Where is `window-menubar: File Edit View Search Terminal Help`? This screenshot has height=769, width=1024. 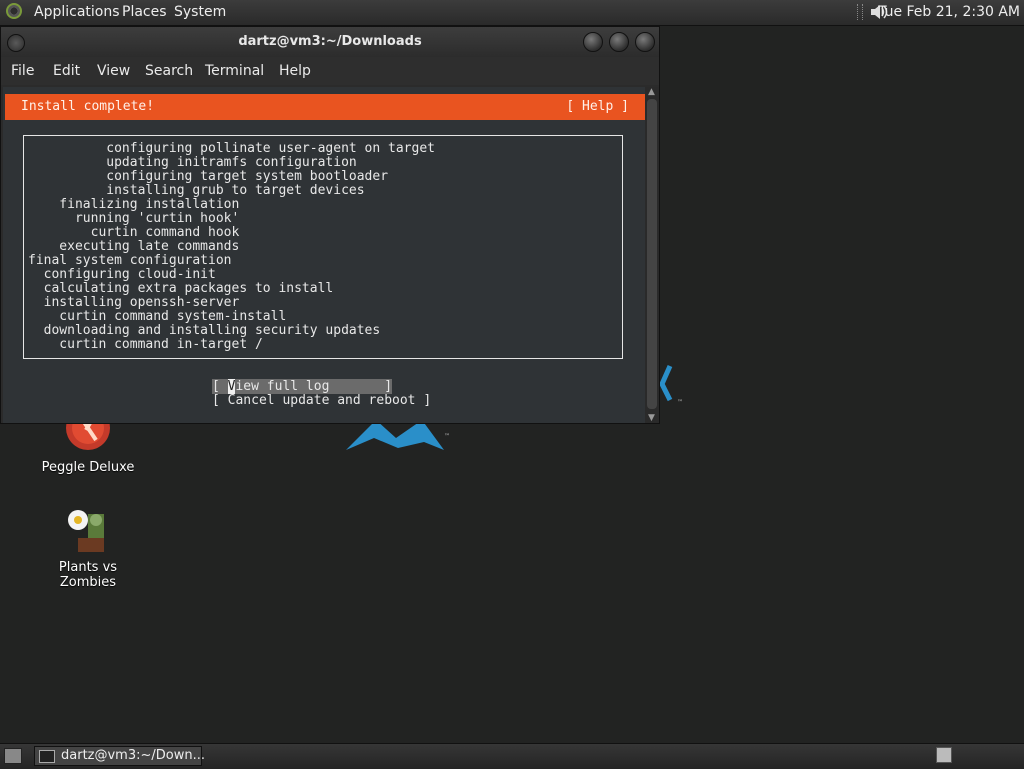
window-menubar: File Edit View Search Terminal Help is located at coordinates (330, 71).